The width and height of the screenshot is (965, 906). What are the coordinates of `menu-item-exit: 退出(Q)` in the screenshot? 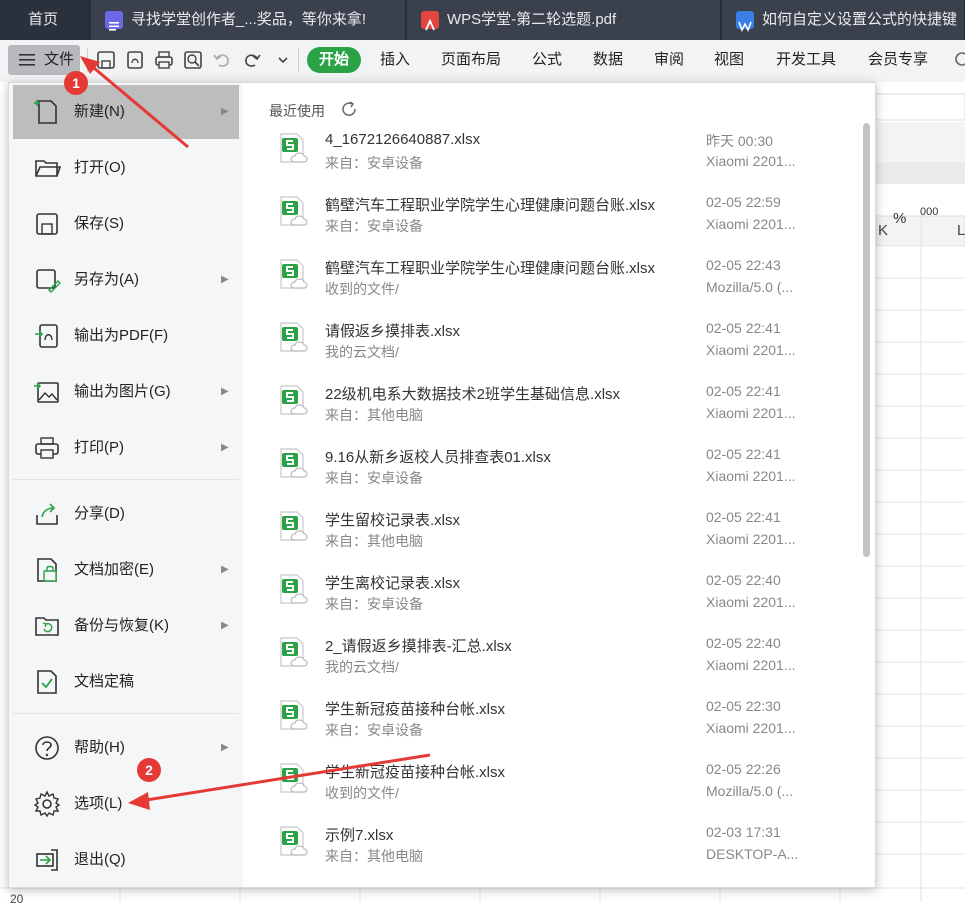 It's located at (126, 860).